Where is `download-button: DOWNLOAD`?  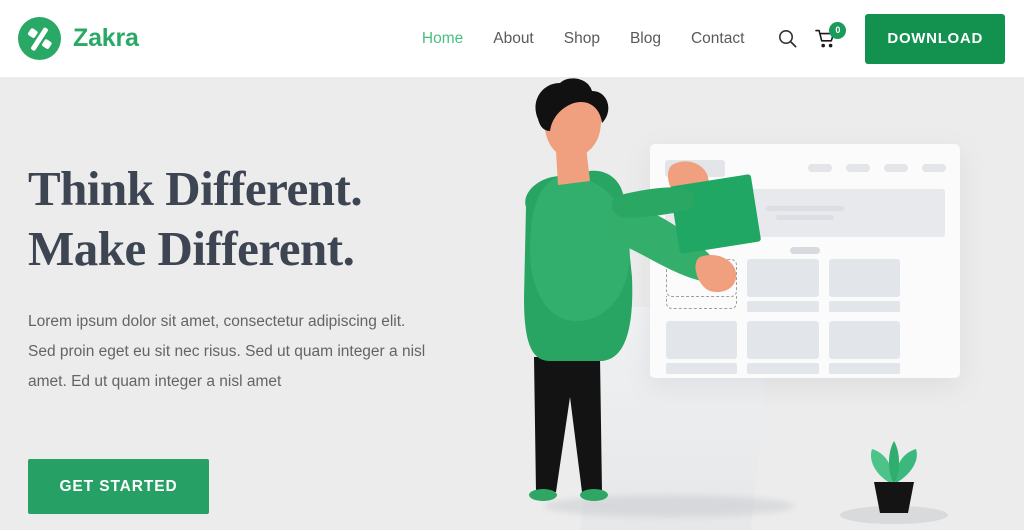 download-button: DOWNLOAD is located at coordinates (935, 38).